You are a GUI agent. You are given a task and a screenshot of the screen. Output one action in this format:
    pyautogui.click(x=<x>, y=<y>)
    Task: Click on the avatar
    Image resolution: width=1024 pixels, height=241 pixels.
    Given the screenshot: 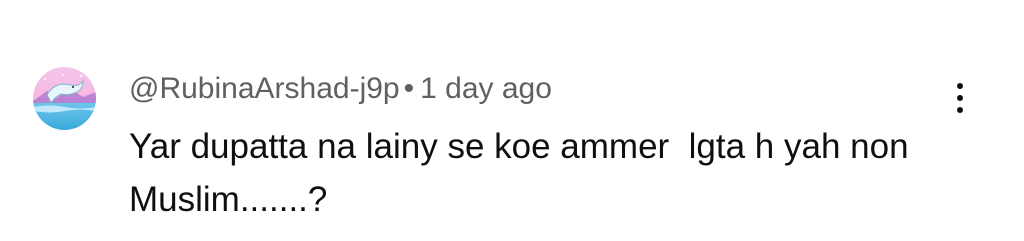 What is the action you would take?
    pyautogui.click(x=64, y=98)
    